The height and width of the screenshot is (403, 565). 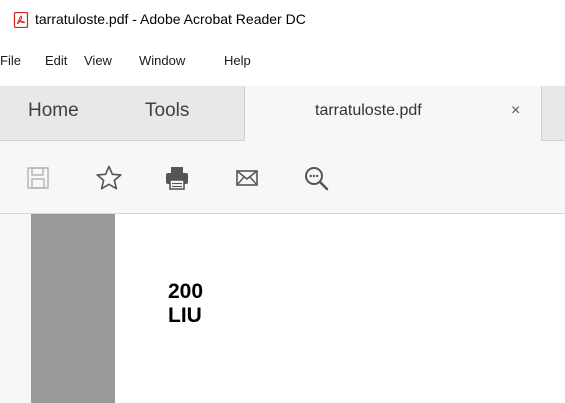 What do you see at coordinates (241, 60) in the screenshot?
I see `menu-help: Help` at bounding box center [241, 60].